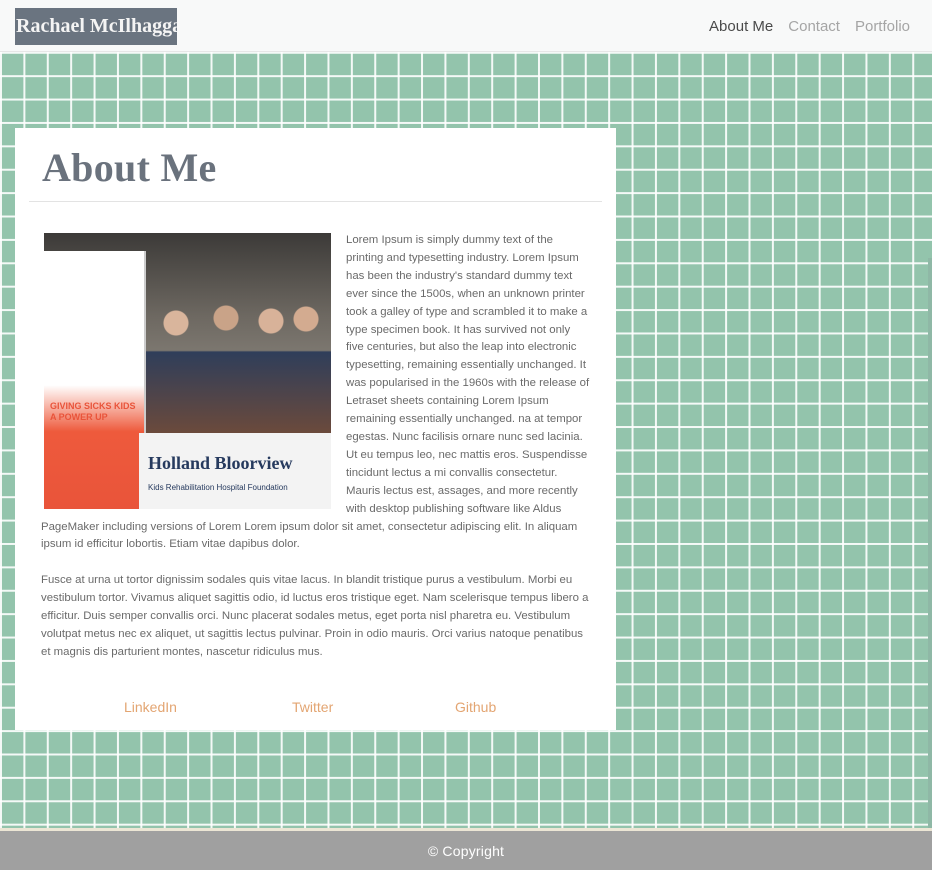 The image size is (932, 870). What do you see at coordinates (882, 26) in the screenshot?
I see `nav-link-portfolio: Portfolio` at bounding box center [882, 26].